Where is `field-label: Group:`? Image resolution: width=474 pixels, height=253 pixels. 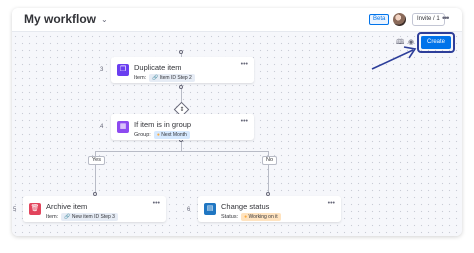 field-label: Group: is located at coordinates (142, 135).